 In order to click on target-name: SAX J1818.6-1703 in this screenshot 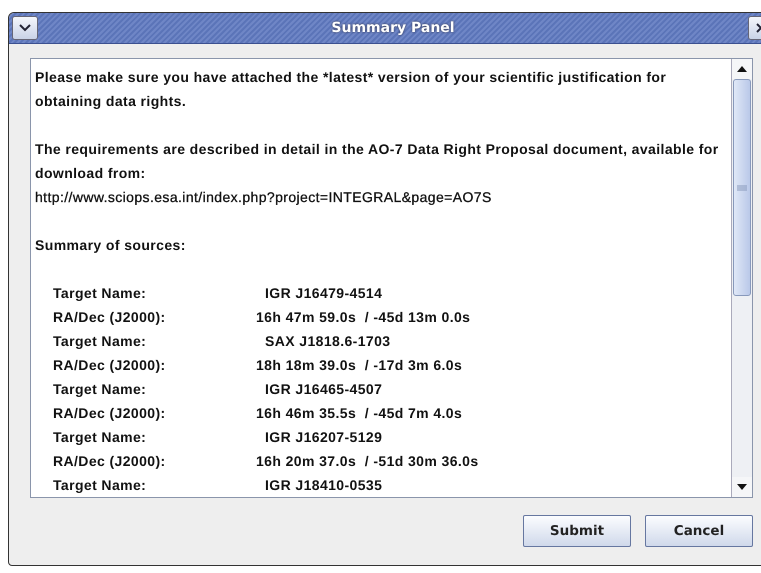, I will do `click(328, 341)`.